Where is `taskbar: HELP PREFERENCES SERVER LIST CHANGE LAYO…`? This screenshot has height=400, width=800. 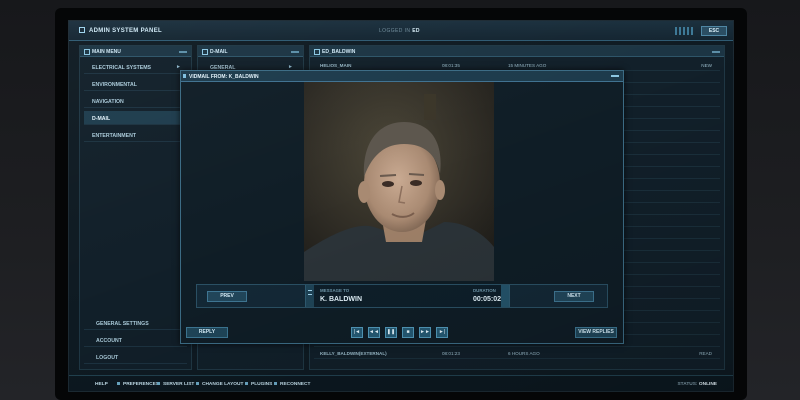 taskbar: HELP PREFERENCES SERVER LIST CHANGE LAYO… is located at coordinates (401, 383).